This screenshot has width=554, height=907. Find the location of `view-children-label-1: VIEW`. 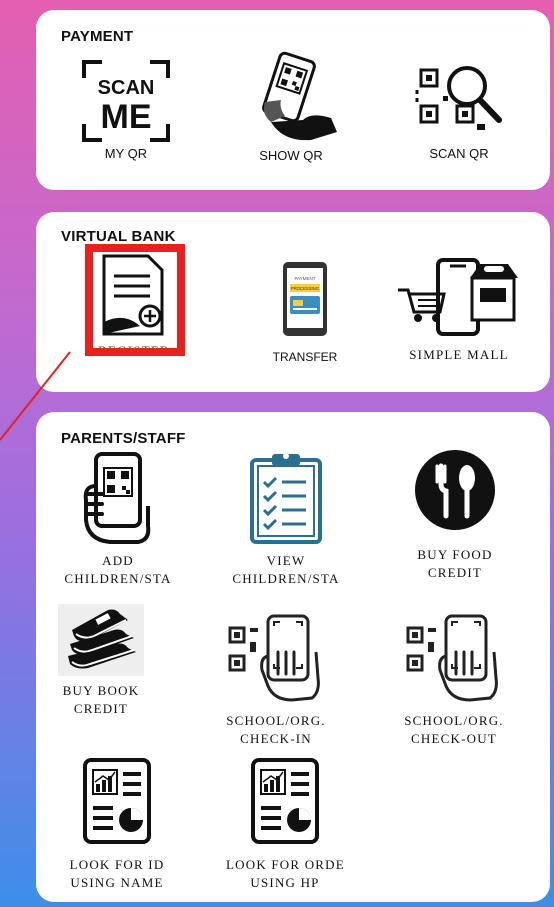

view-children-label-1: VIEW is located at coordinates (286, 560).